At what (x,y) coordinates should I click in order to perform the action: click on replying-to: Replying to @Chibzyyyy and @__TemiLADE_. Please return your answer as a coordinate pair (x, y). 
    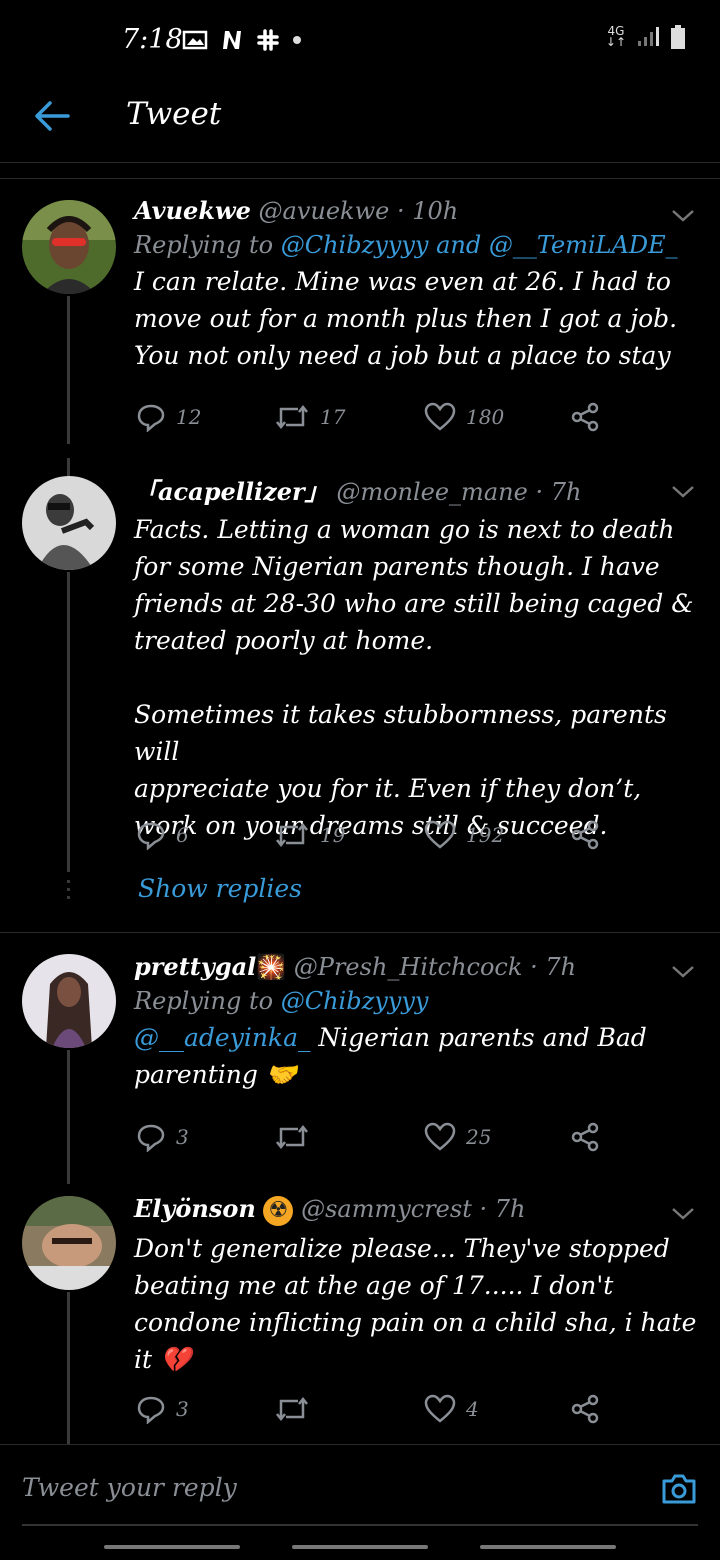
    Looking at the image, I should click on (406, 245).